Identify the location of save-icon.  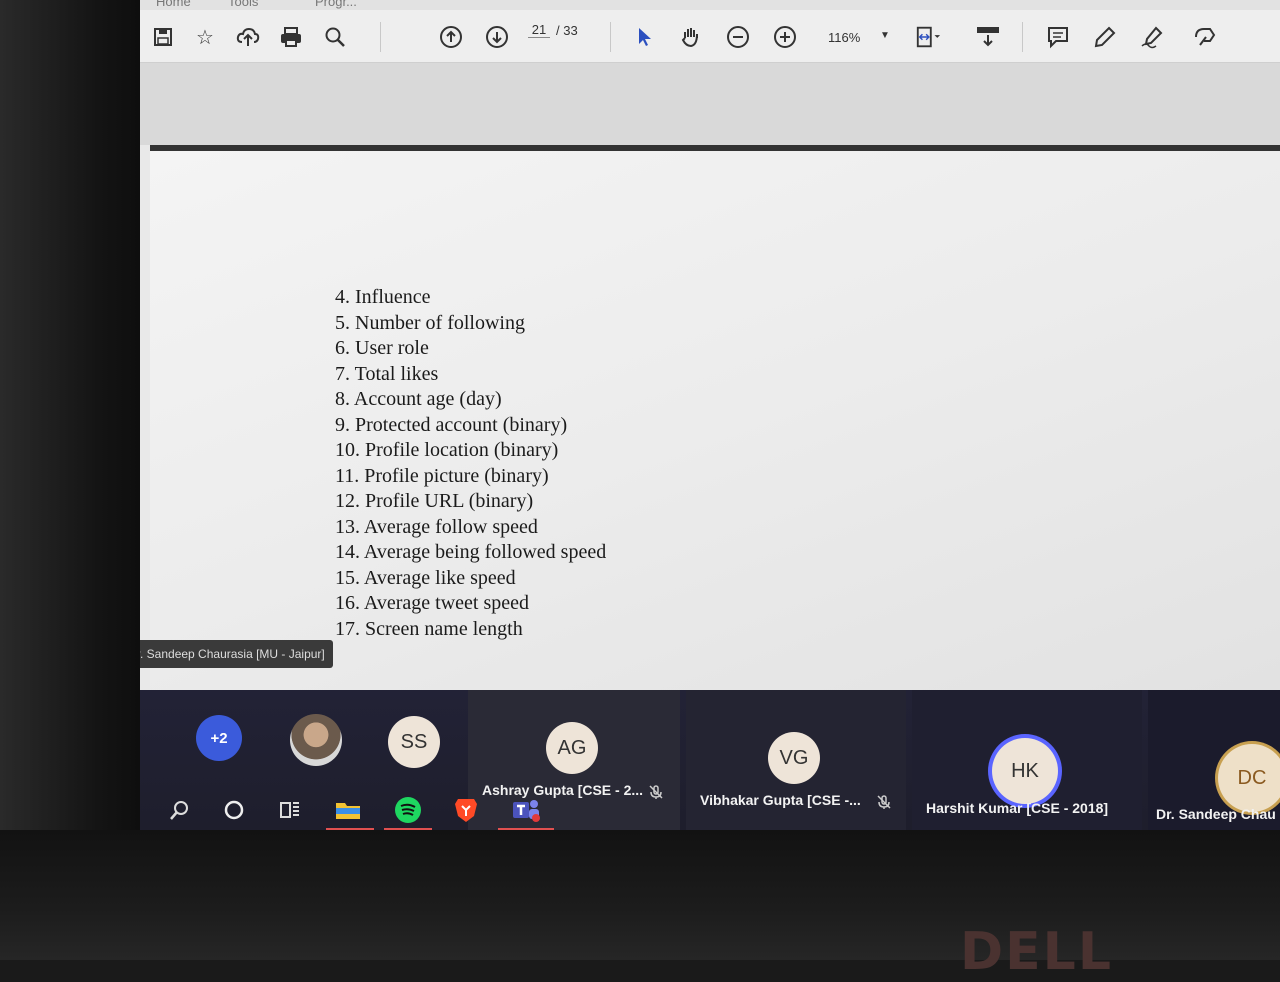
(163, 37).